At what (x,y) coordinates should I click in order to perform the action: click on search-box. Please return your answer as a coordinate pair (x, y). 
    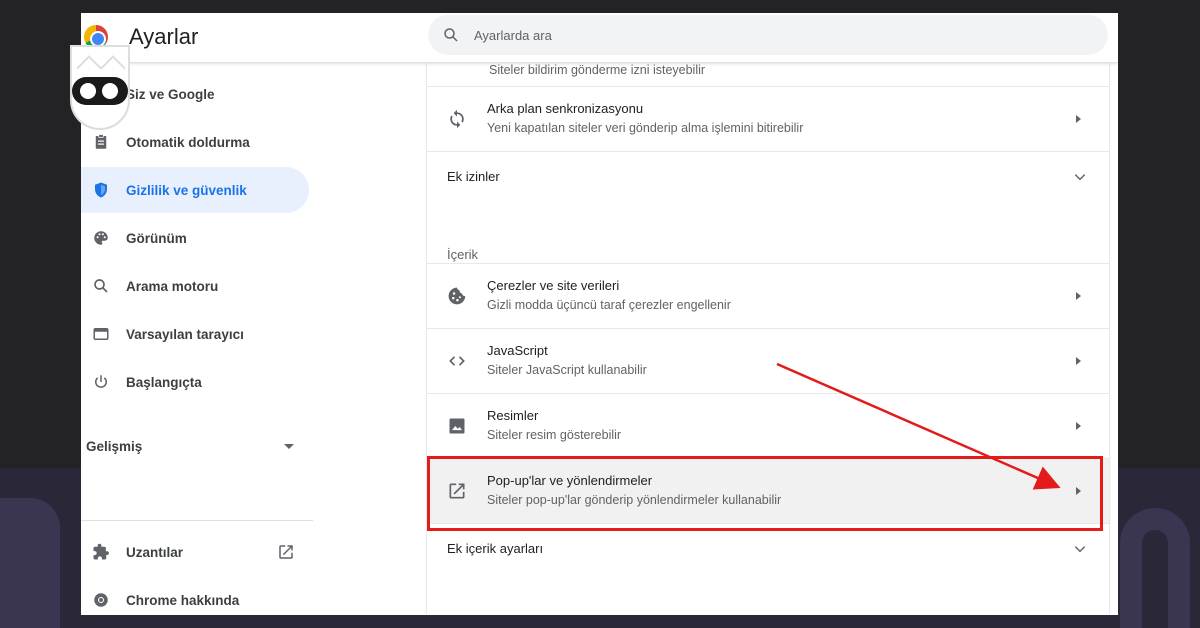
    Looking at the image, I should click on (768, 35).